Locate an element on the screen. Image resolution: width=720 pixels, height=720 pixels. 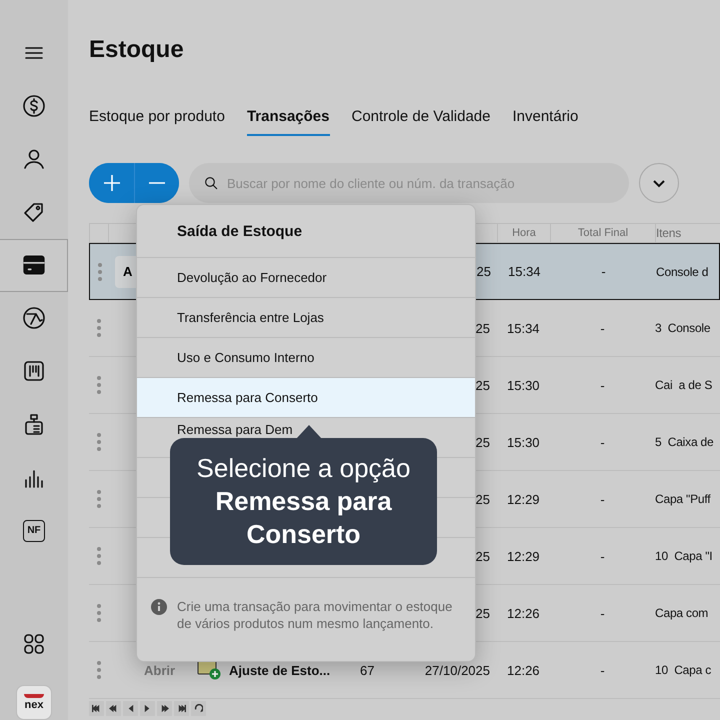
rewind-icon is located at coordinates (113, 708).